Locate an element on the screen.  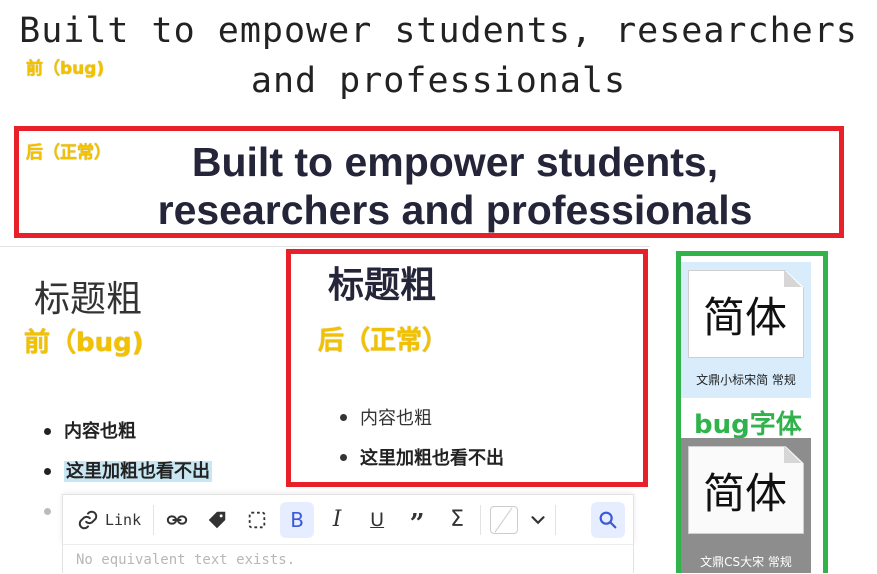
bold-icon: B is located at coordinates (297, 519).